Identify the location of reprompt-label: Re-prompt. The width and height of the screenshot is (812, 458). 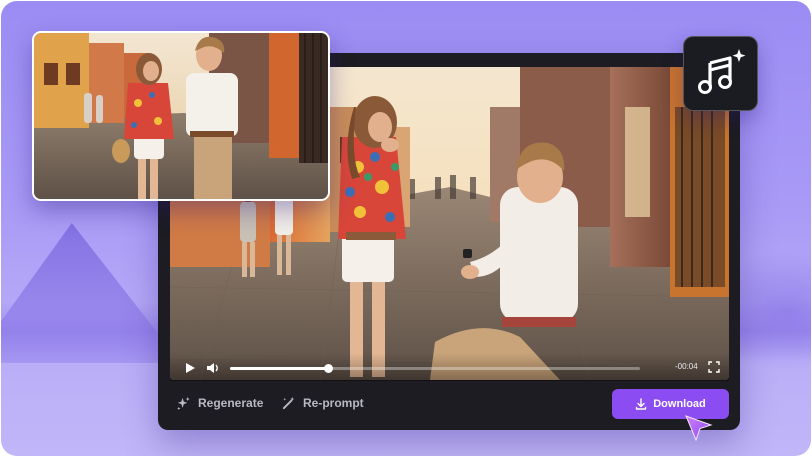
(333, 403).